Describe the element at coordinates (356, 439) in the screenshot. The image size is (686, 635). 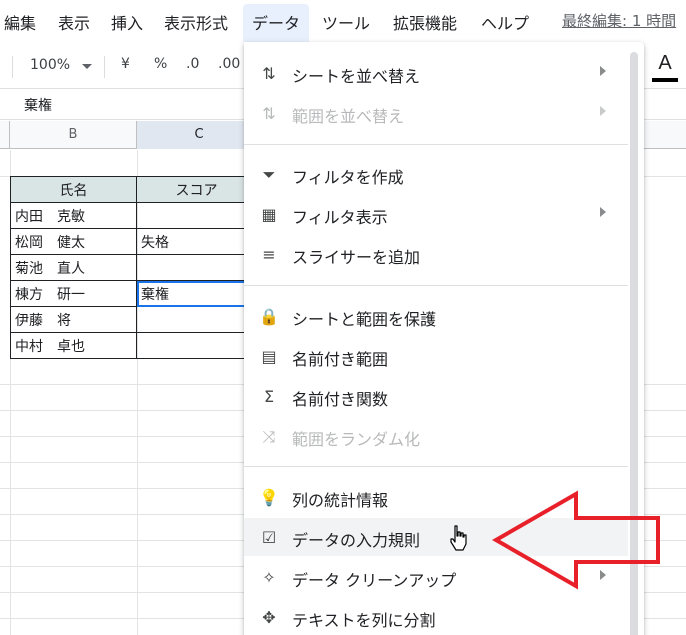
I see `menu-item-label: 範囲をランダム化` at that location.